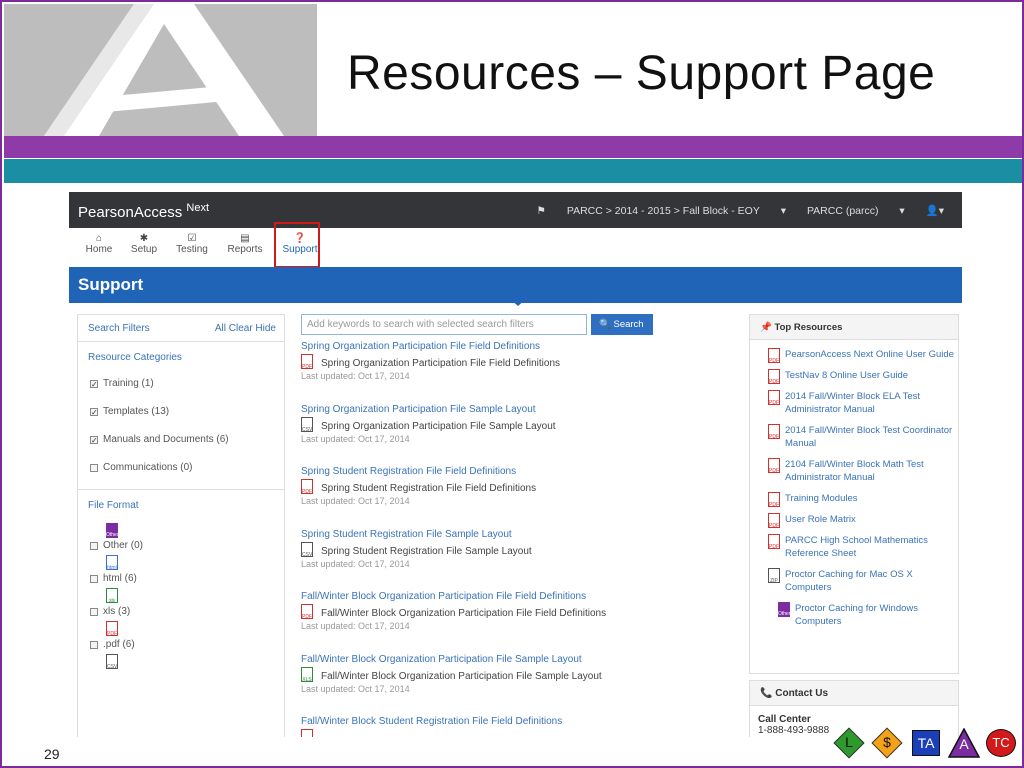 The image size is (1024, 768). What do you see at coordinates (518, 302) in the screenshot?
I see `header-notch` at bounding box center [518, 302].